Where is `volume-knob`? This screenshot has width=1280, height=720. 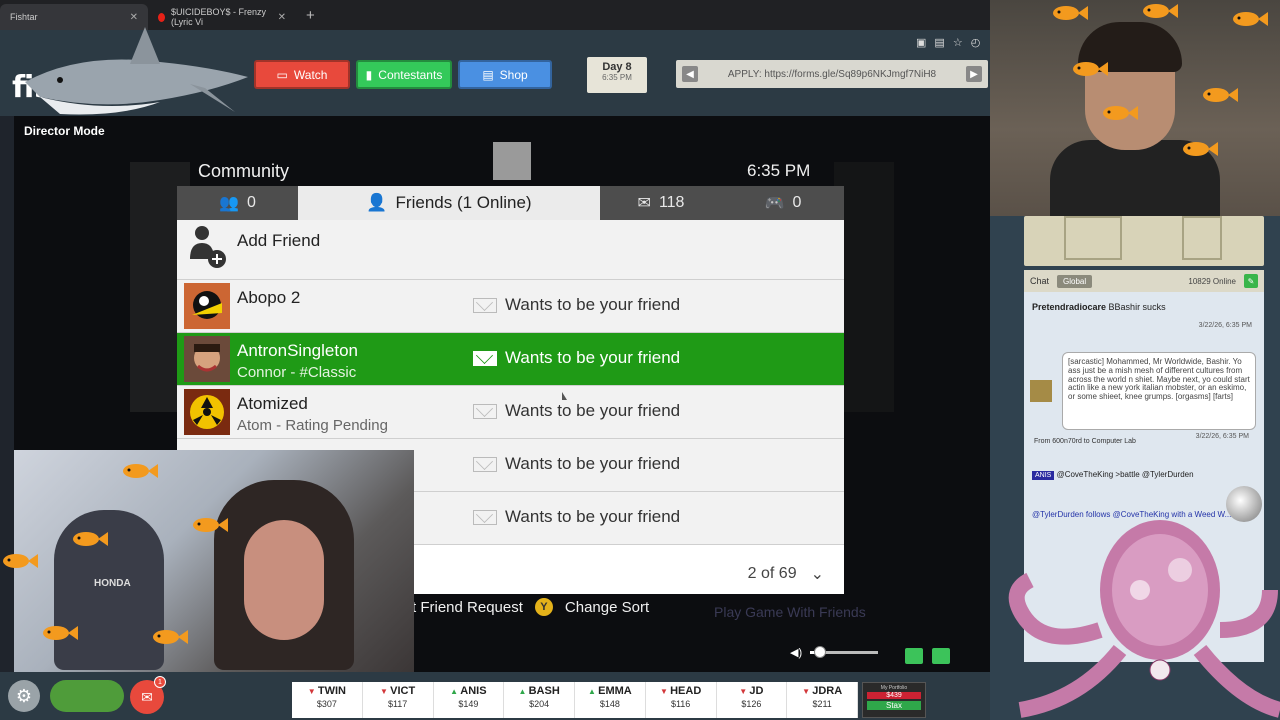 volume-knob is located at coordinates (820, 652).